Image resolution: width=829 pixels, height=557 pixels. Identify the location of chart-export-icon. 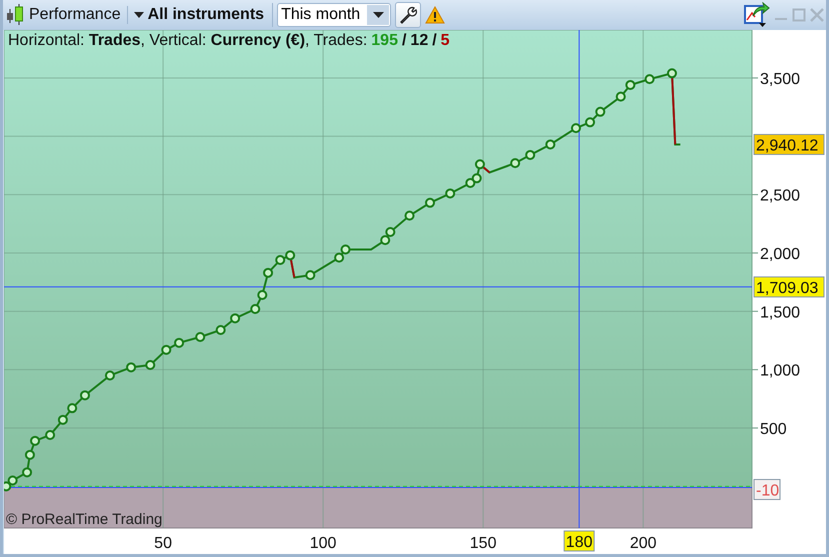
(757, 15).